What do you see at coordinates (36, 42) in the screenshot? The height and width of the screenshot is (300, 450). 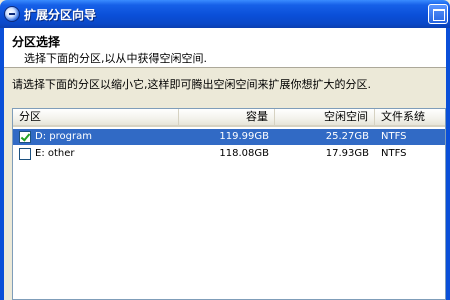 I see `page-title: 分区选择` at bounding box center [36, 42].